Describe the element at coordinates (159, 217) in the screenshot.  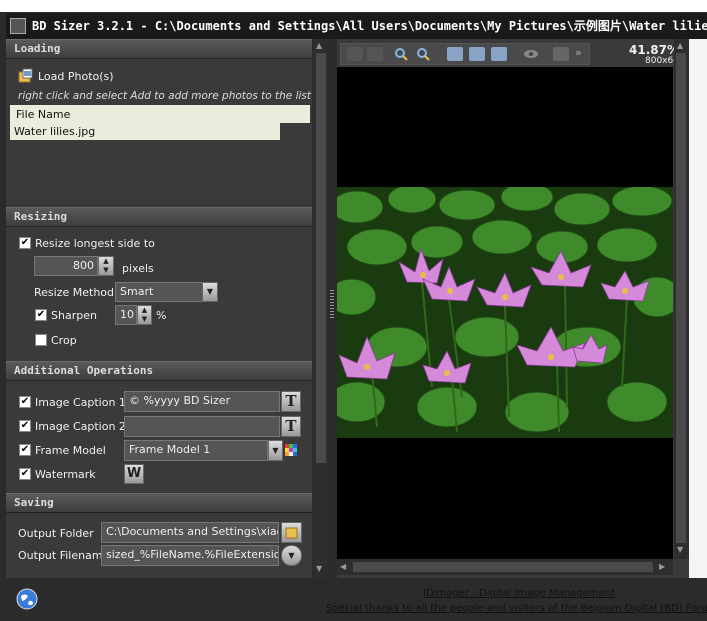
I see `resizing-section-header: Resizing` at that location.